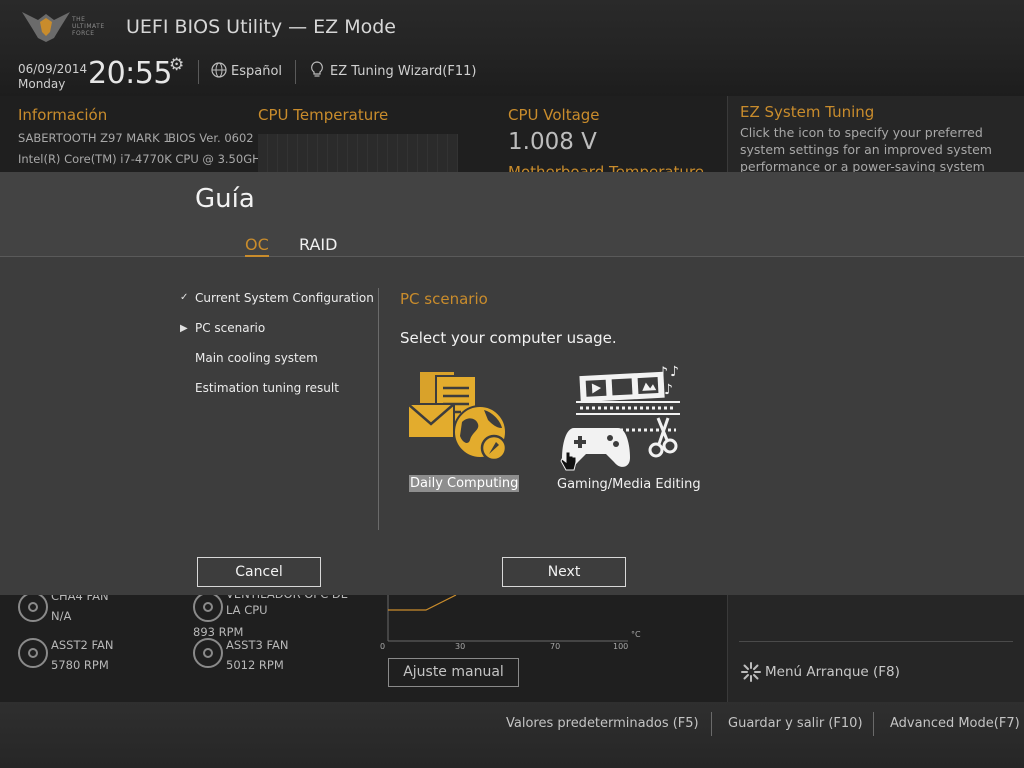 This screenshot has width=1024, height=768. I want to click on advanced-mode-button: Advanced Mode(F7), so click(955, 723).